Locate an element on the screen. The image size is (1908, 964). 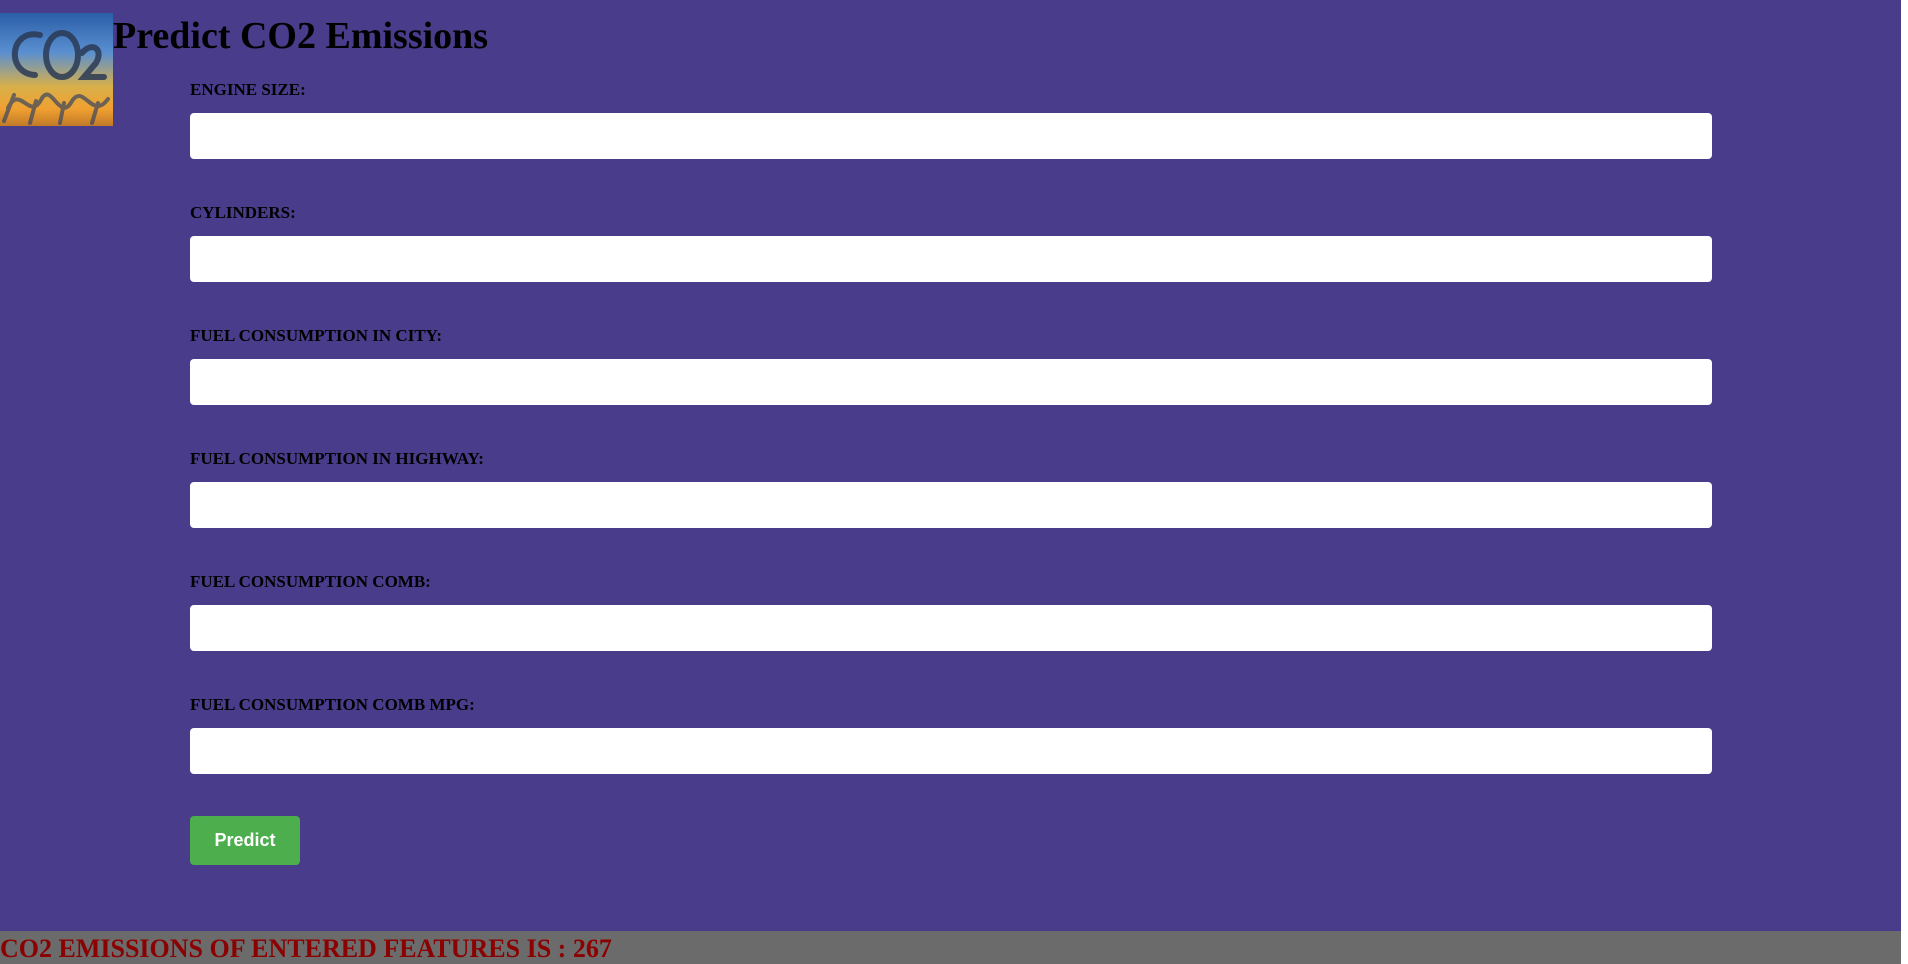
cylinders-input is located at coordinates (951, 259).